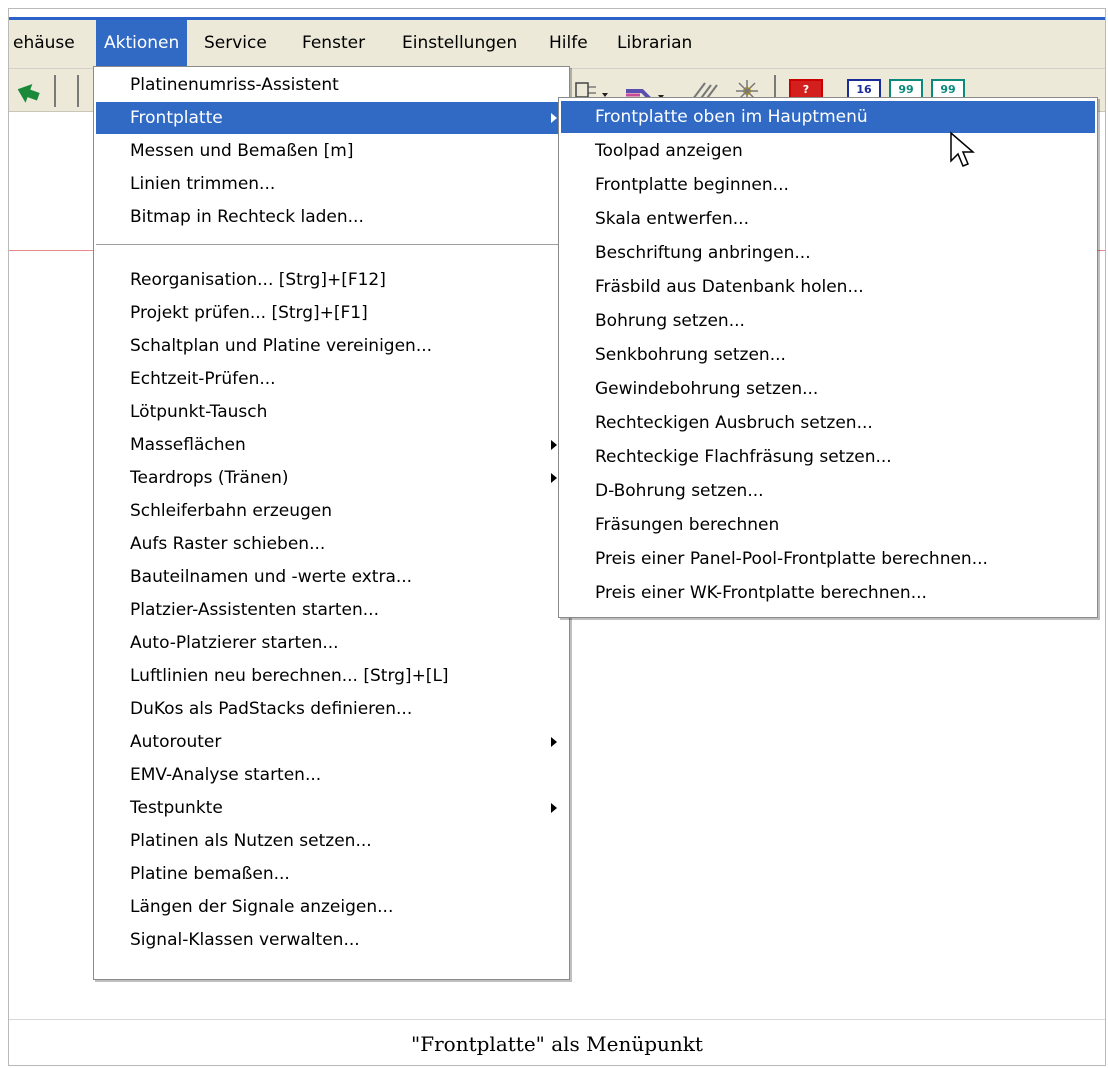 This screenshot has width=1108, height=1068. I want to click on menu-item-messen-und-bemassen: Messen und Bemaßen [m], so click(331, 151).